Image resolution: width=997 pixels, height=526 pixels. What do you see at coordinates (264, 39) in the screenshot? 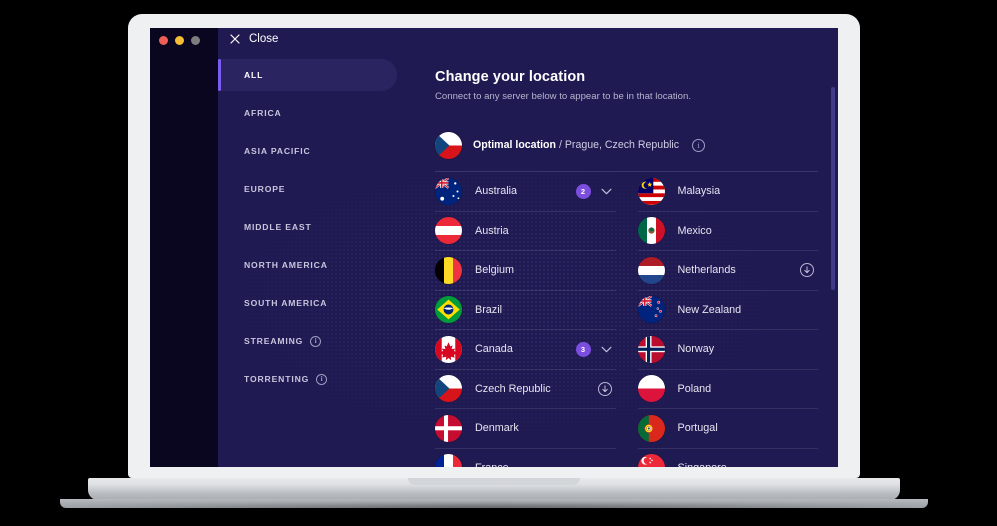
I see `close-button-label: Close` at bounding box center [264, 39].